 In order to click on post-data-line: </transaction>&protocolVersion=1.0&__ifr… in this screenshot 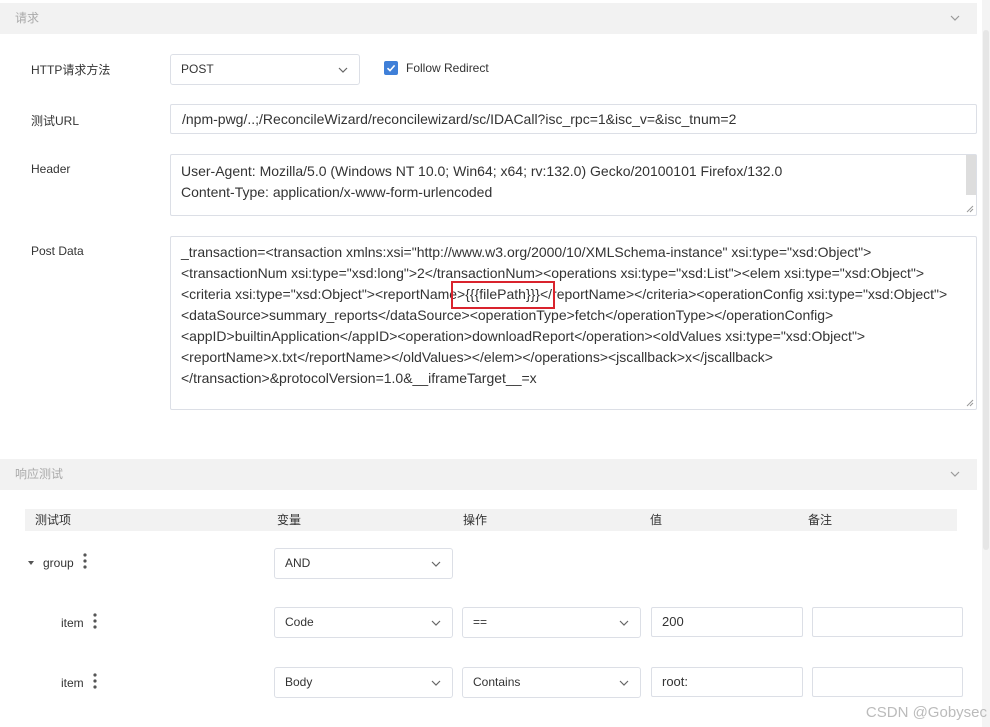, I will do `click(359, 378)`.